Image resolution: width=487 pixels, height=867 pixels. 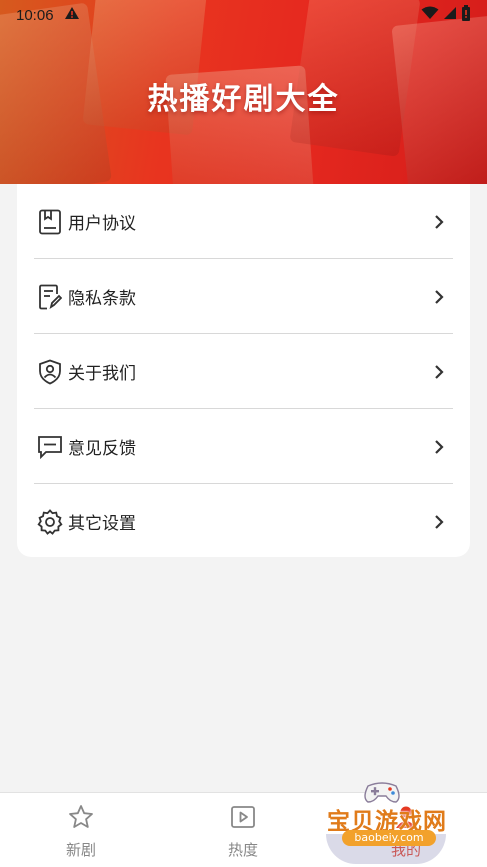 What do you see at coordinates (50, 222) in the screenshot?
I see `document-bookmark-icon` at bounding box center [50, 222].